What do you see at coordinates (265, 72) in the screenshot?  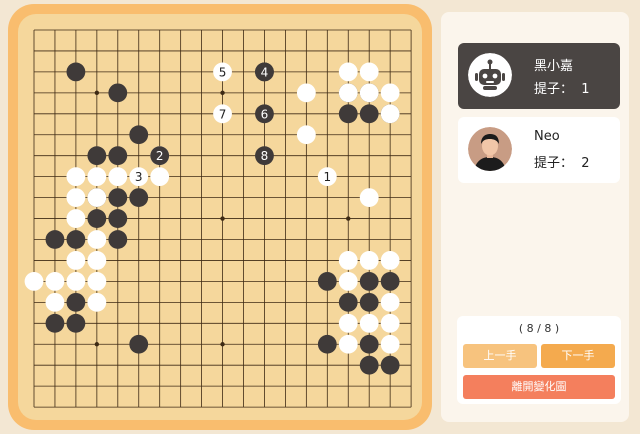 I see `move-number-label: 4` at bounding box center [265, 72].